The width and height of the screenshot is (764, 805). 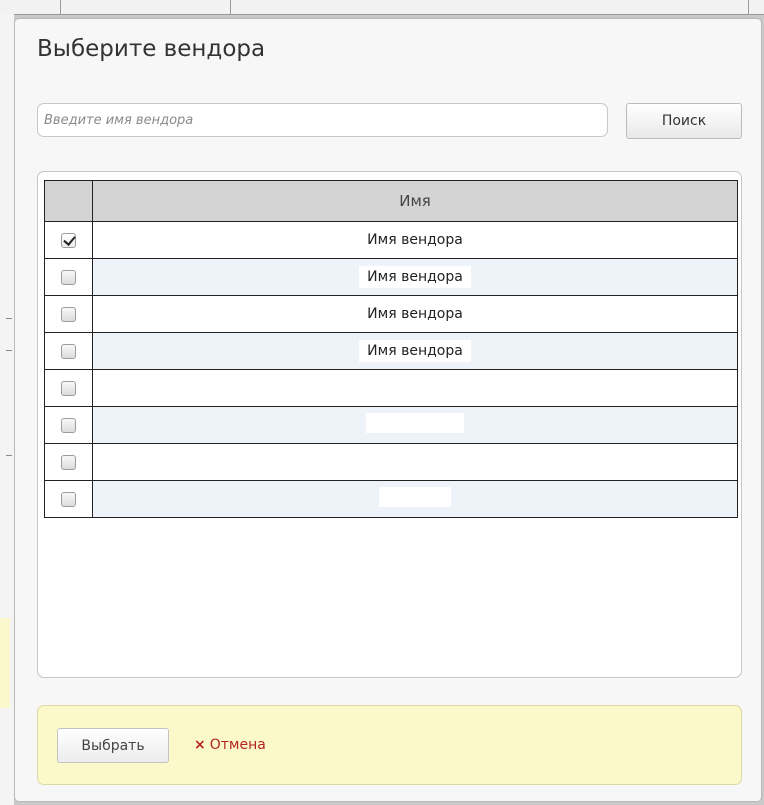 I want to click on select-button: Выбрать, so click(x=113, y=745).